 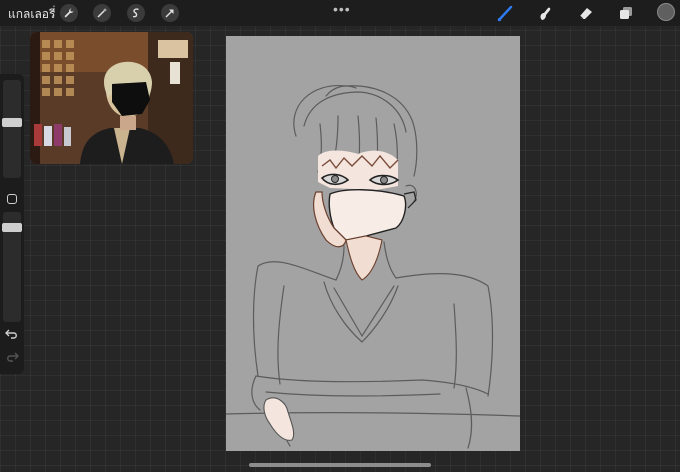 I want to click on layers-icon, so click(x=626, y=13).